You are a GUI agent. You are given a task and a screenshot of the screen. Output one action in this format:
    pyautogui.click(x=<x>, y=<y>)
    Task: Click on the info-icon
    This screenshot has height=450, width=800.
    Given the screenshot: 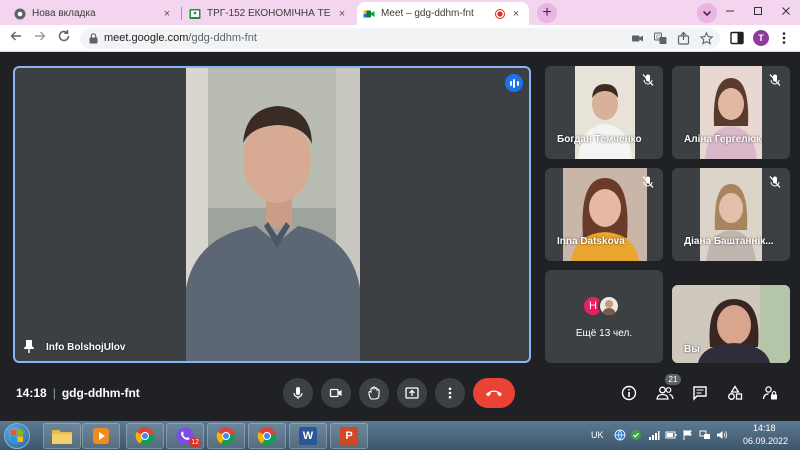 What is the action you would take?
    pyautogui.click(x=629, y=393)
    